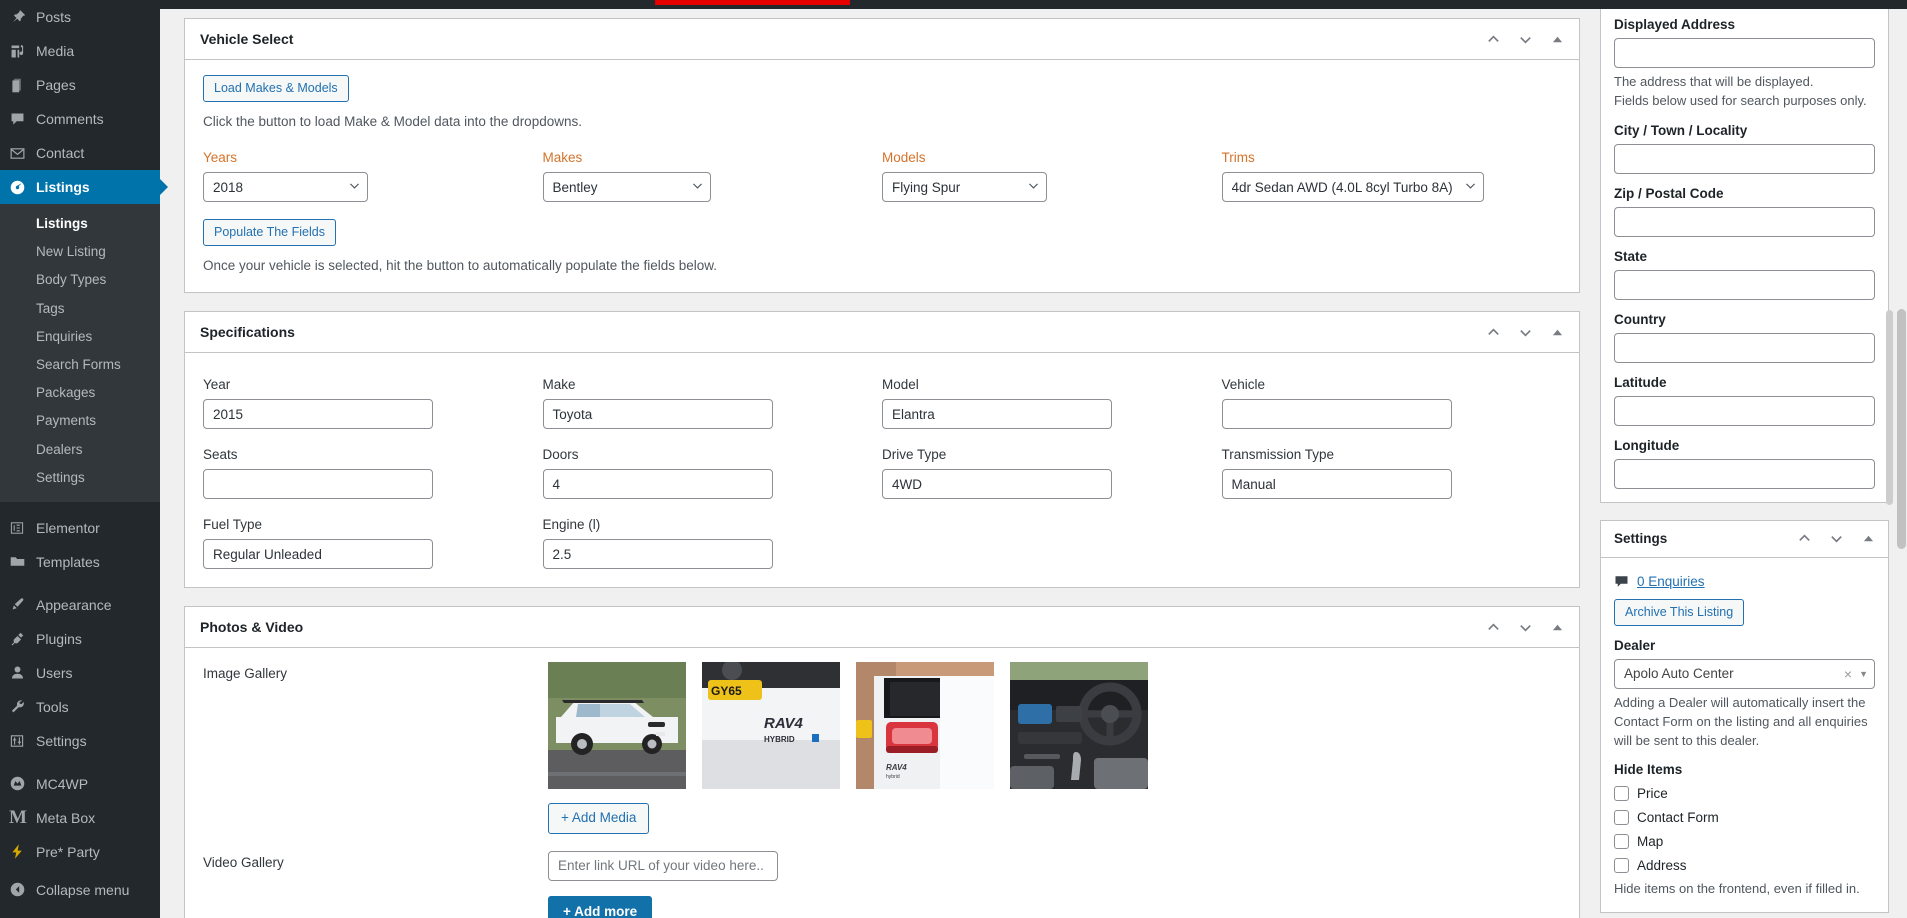  Describe the element at coordinates (80, 337) in the screenshot. I see `submenu-item-enquiries: Enquiries` at that location.